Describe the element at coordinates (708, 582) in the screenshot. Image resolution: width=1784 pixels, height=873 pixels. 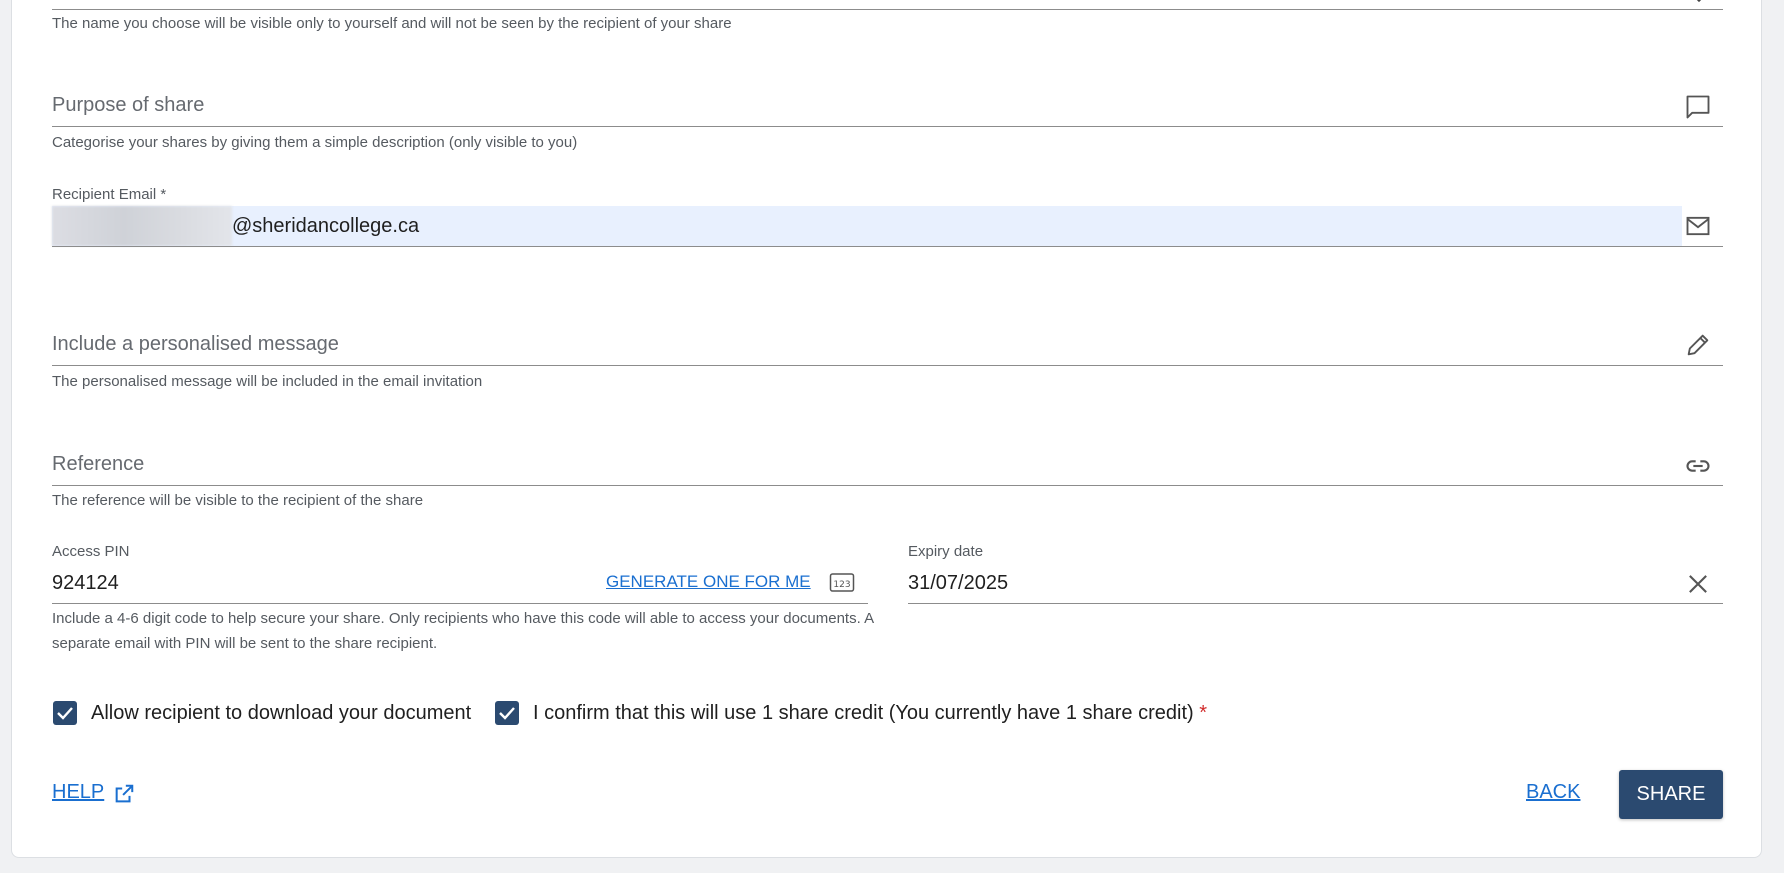
I see `generate-pin-link: GENERATE ONE FOR ME` at that location.